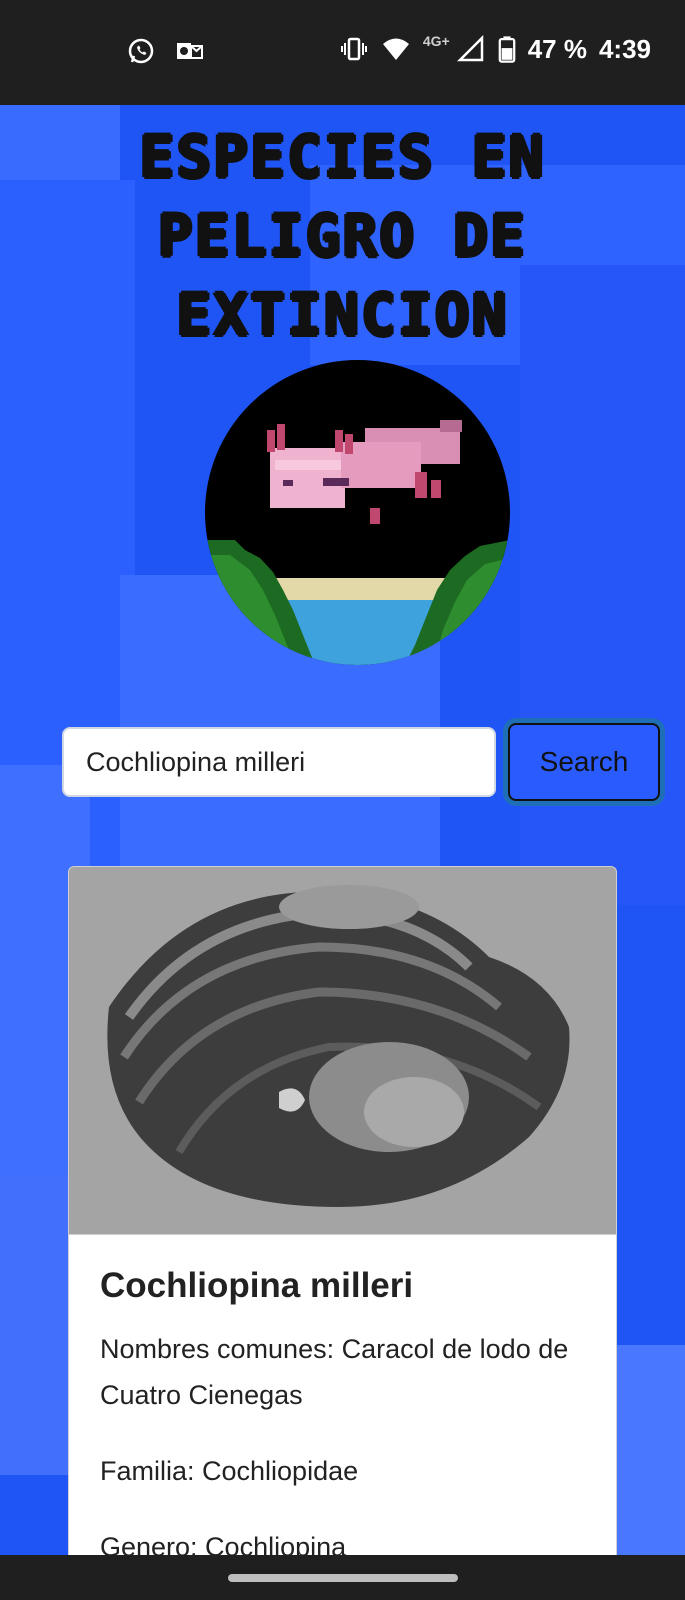 Image resolution: width=685 pixels, height=1600 pixels. What do you see at coordinates (495, 48) in the screenshot?
I see `status-bar-system: 4G+ 47 % 4:39` at bounding box center [495, 48].